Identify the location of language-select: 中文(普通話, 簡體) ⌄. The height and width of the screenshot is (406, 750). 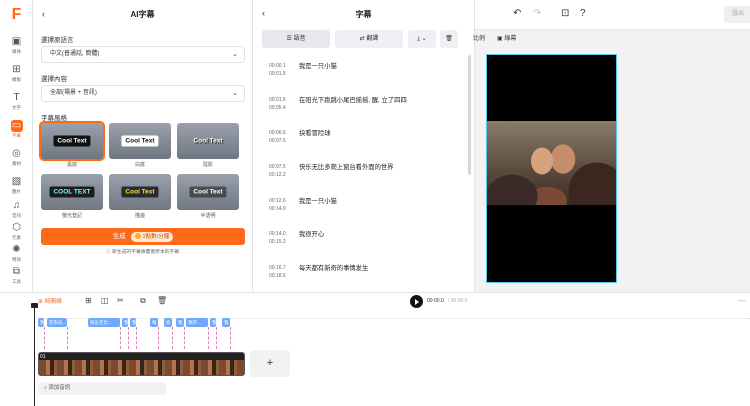
(143, 54).